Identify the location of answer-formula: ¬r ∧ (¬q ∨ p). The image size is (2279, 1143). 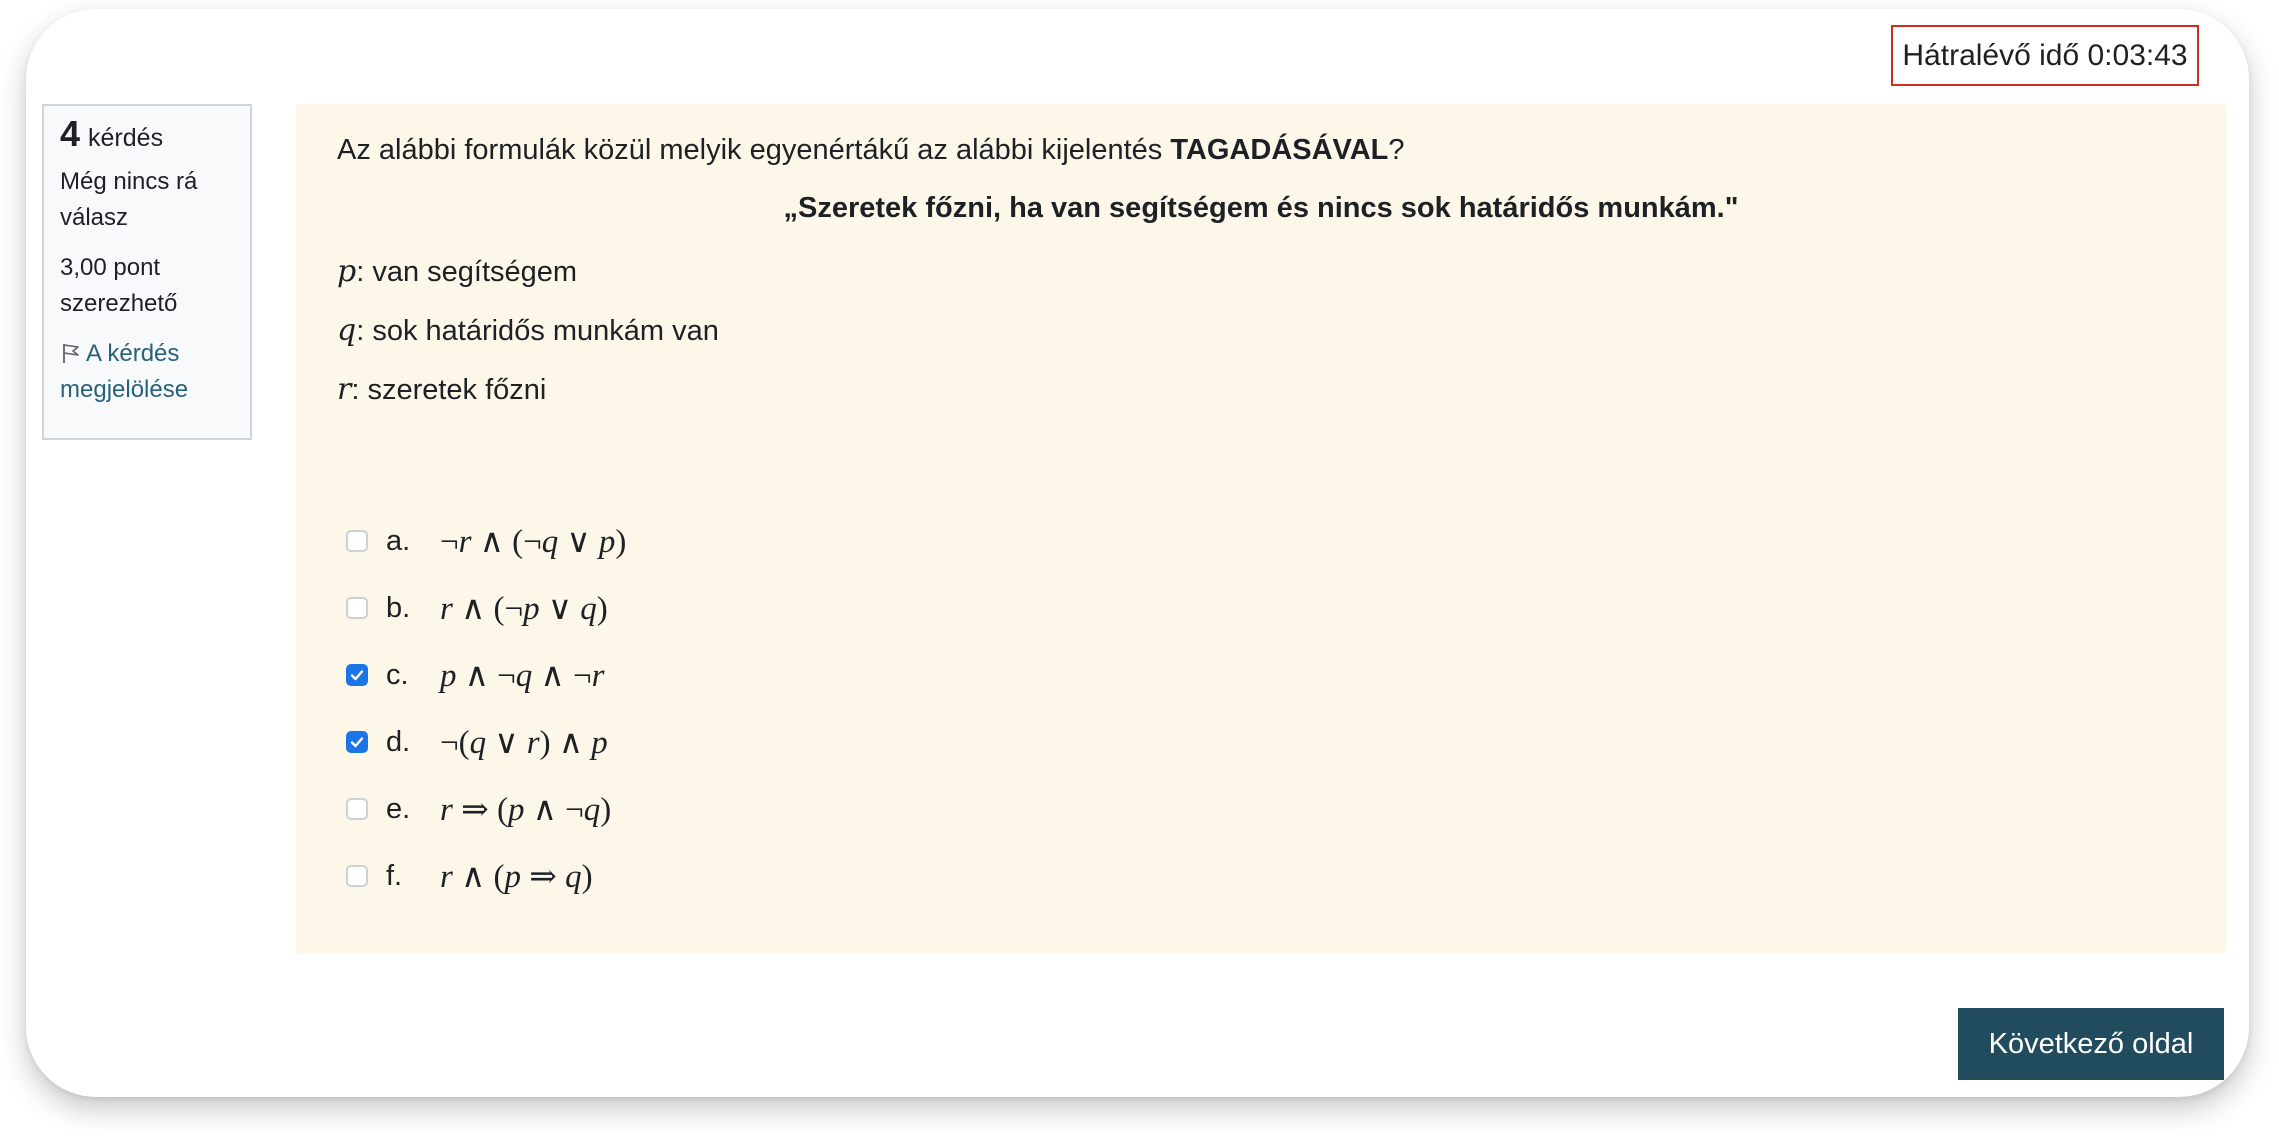
(533, 542).